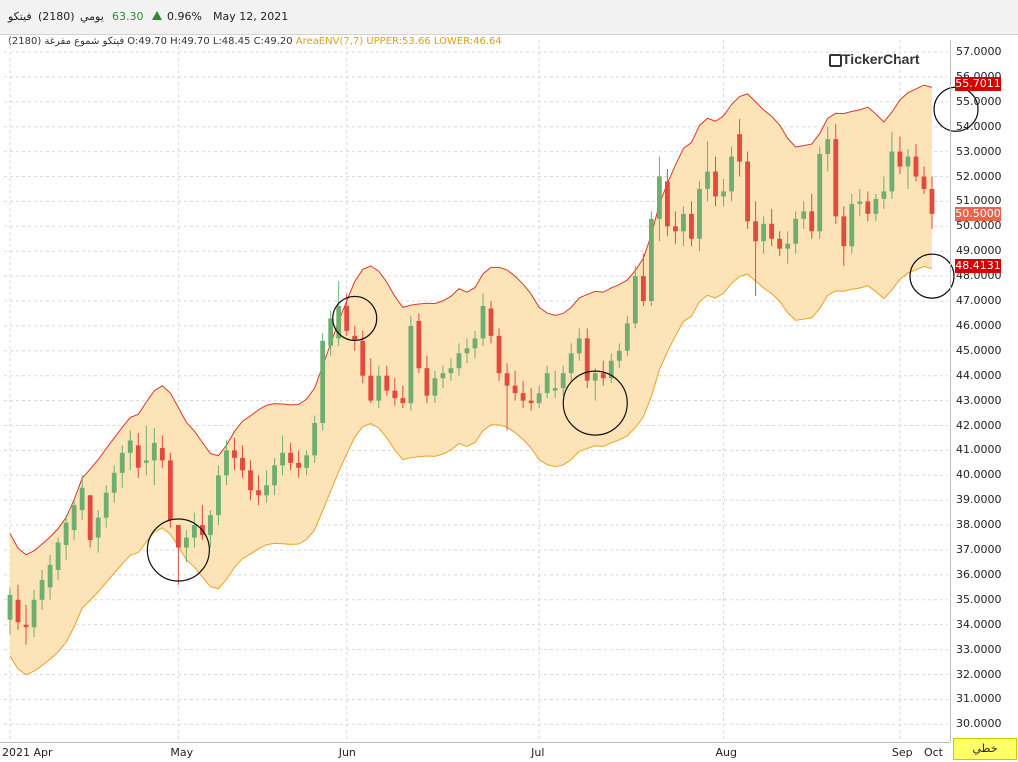 The width and height of the screenshot is (1018, 762). What do you see at coordinates (950, 391) in the screenshot?
I see `y-axis-line` at bounding box center [950, 391].